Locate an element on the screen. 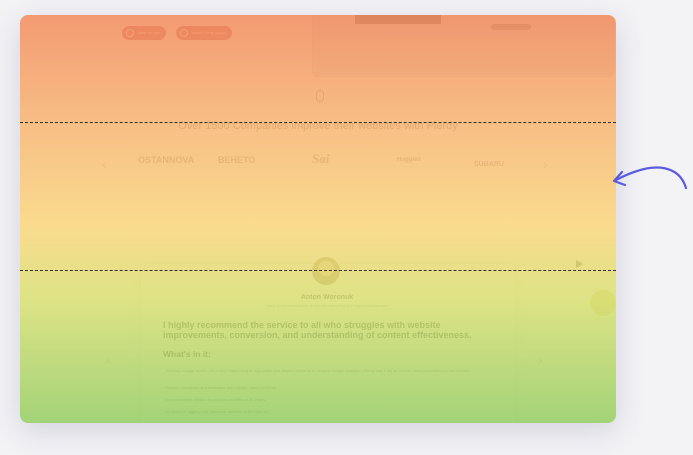 The width and height of the screenshot is (693, 455). play-icon is located at coordinates (579, 264).